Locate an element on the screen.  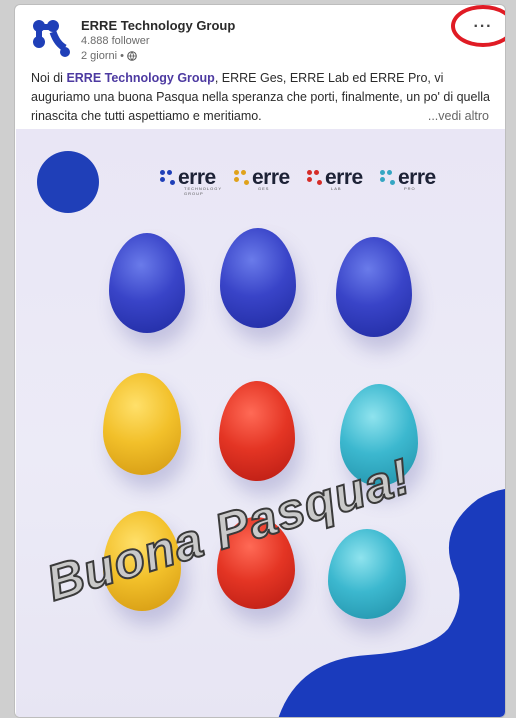
yellow-egg is located at coordinates (142, 424).